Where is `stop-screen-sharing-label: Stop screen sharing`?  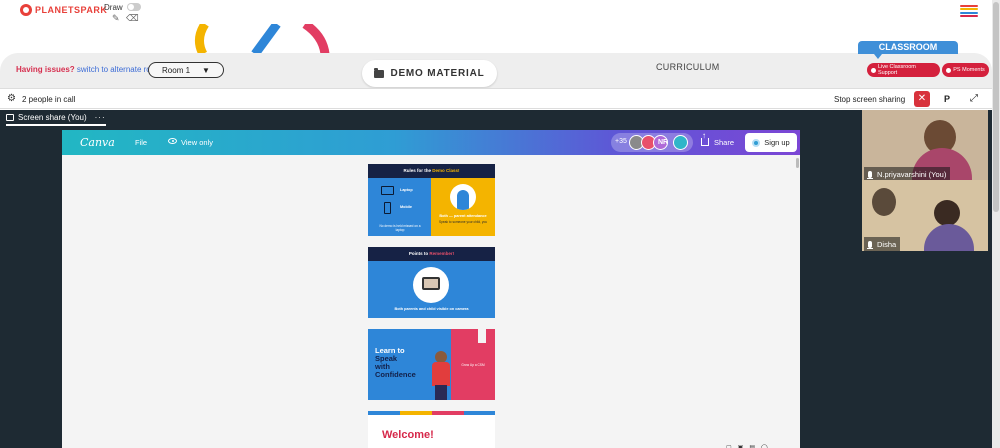
stop-screen-sharing-label: Stop screen sharing is located at coordinates (870, 99).